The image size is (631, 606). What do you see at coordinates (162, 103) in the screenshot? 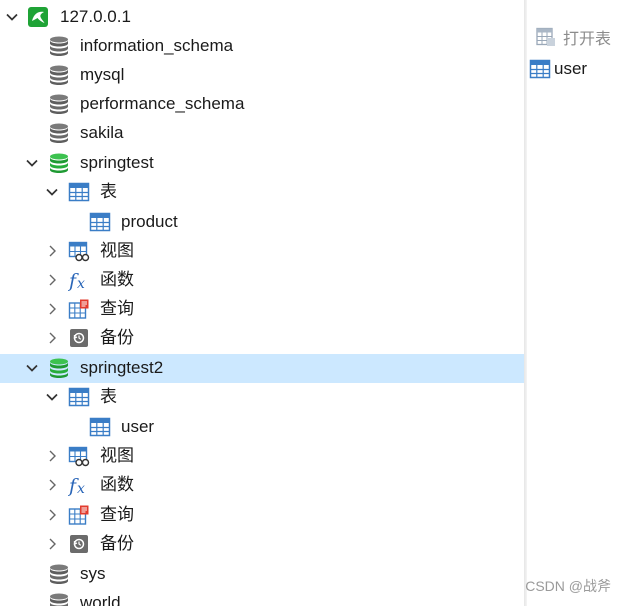
I see `database-label: performance_schema` at bounding box center [162, 103].